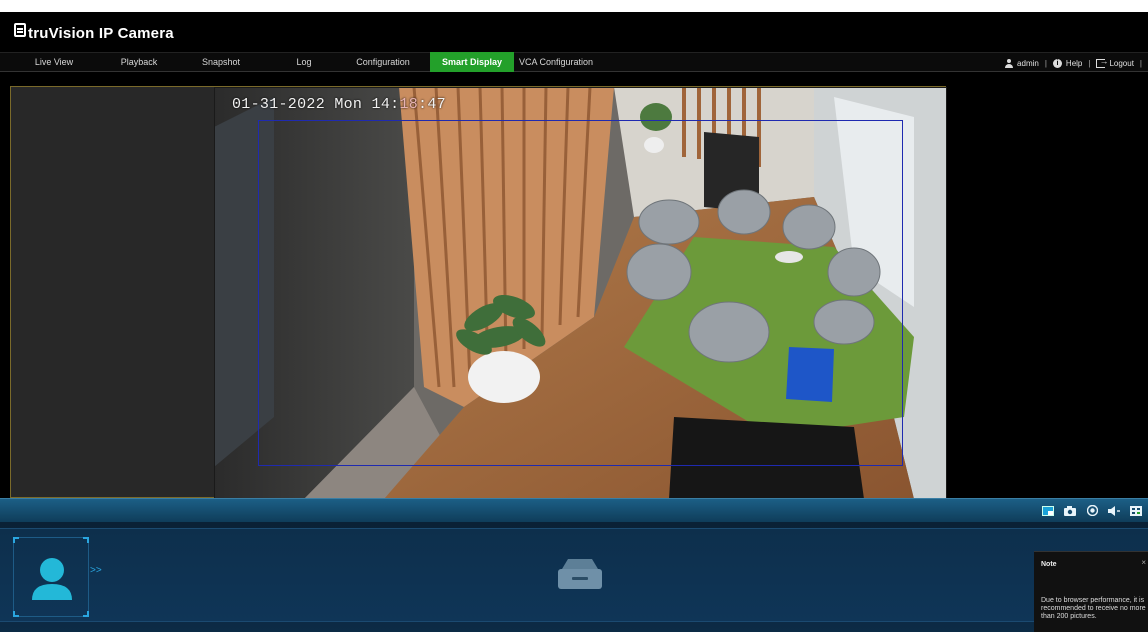 The width and height of the screenshot is (1148, 632). What do you see at coordinates (20, 30) in the screenshot?
I see `camera-logo-icon` at bounding box center [20, 30].